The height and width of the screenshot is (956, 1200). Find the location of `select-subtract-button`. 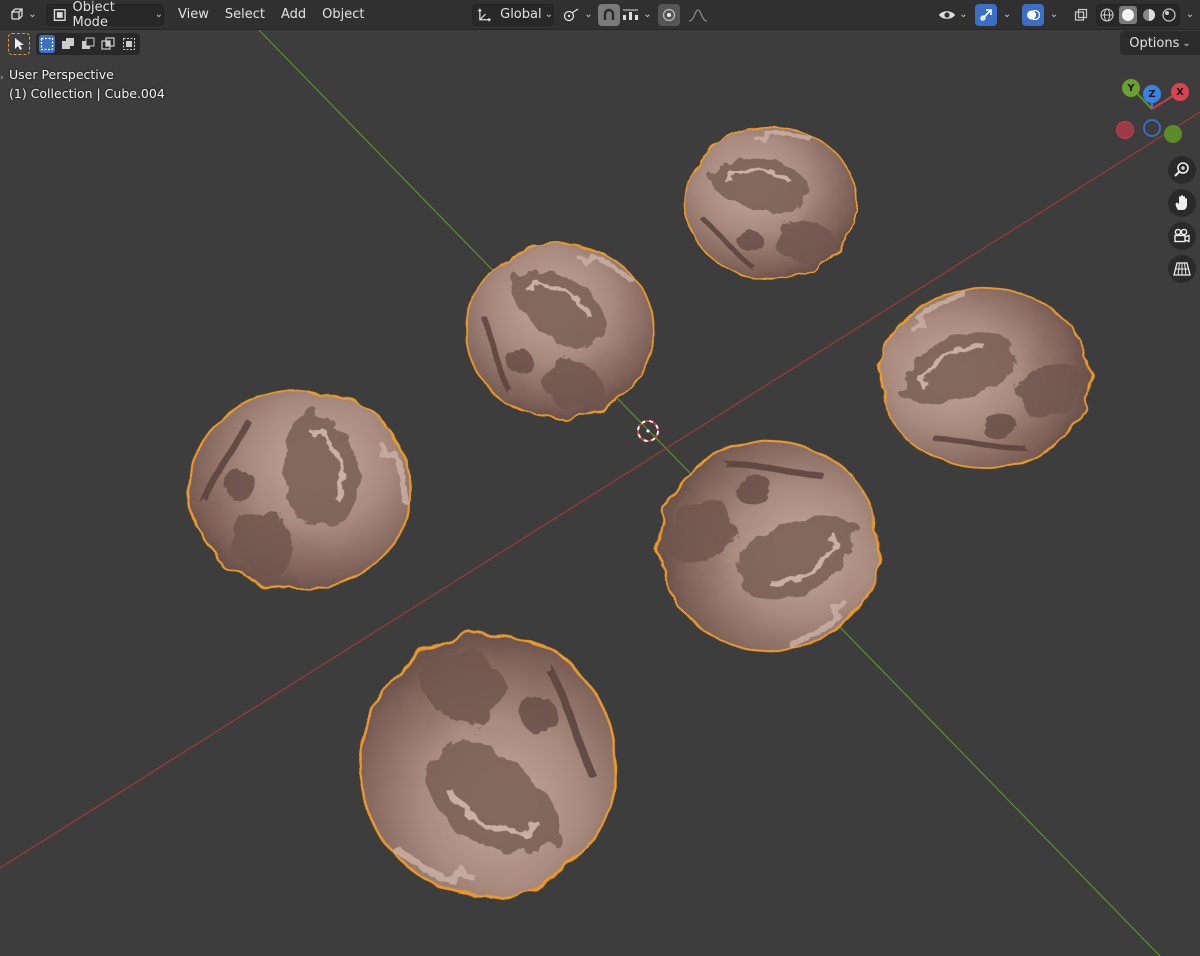

select-subtract-button is located at coordinates (88, 44).